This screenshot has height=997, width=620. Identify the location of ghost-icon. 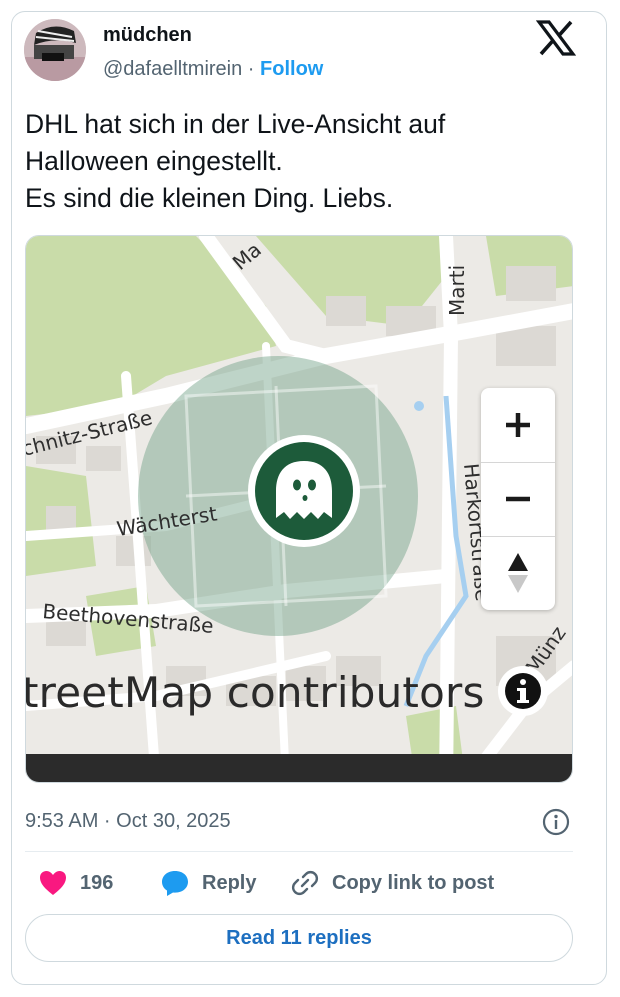
(304, 490).